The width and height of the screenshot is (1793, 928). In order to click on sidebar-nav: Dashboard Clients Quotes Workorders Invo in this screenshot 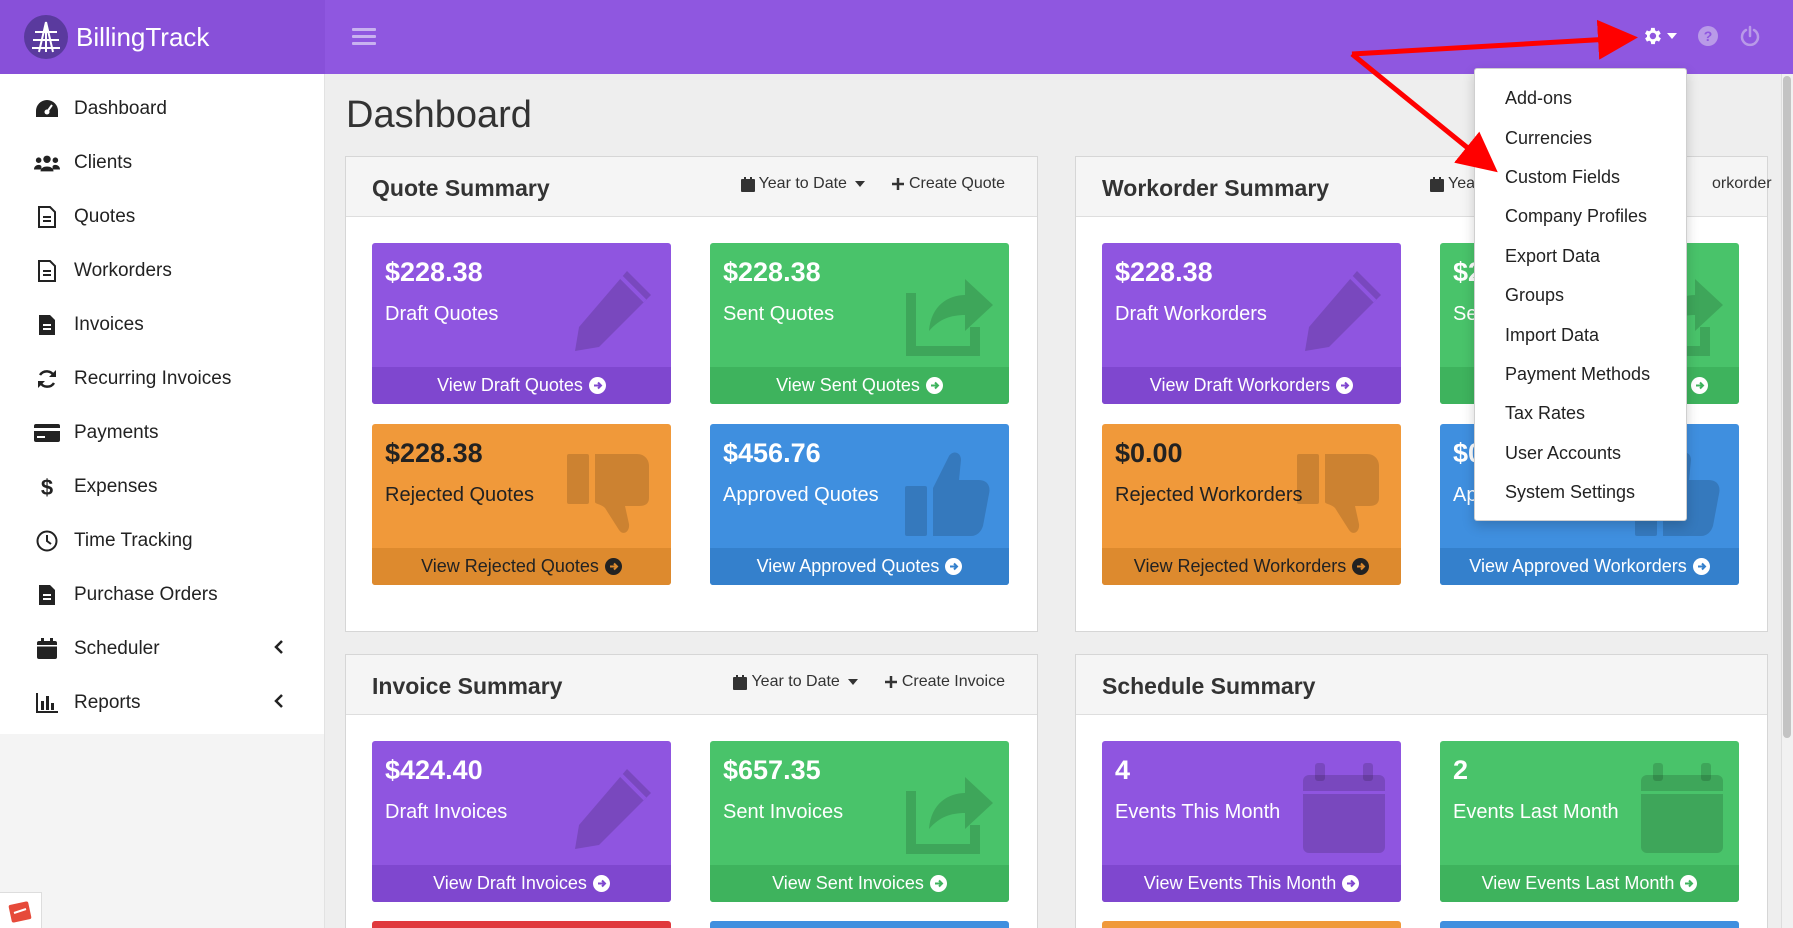, I will do `click(162, 406)`.